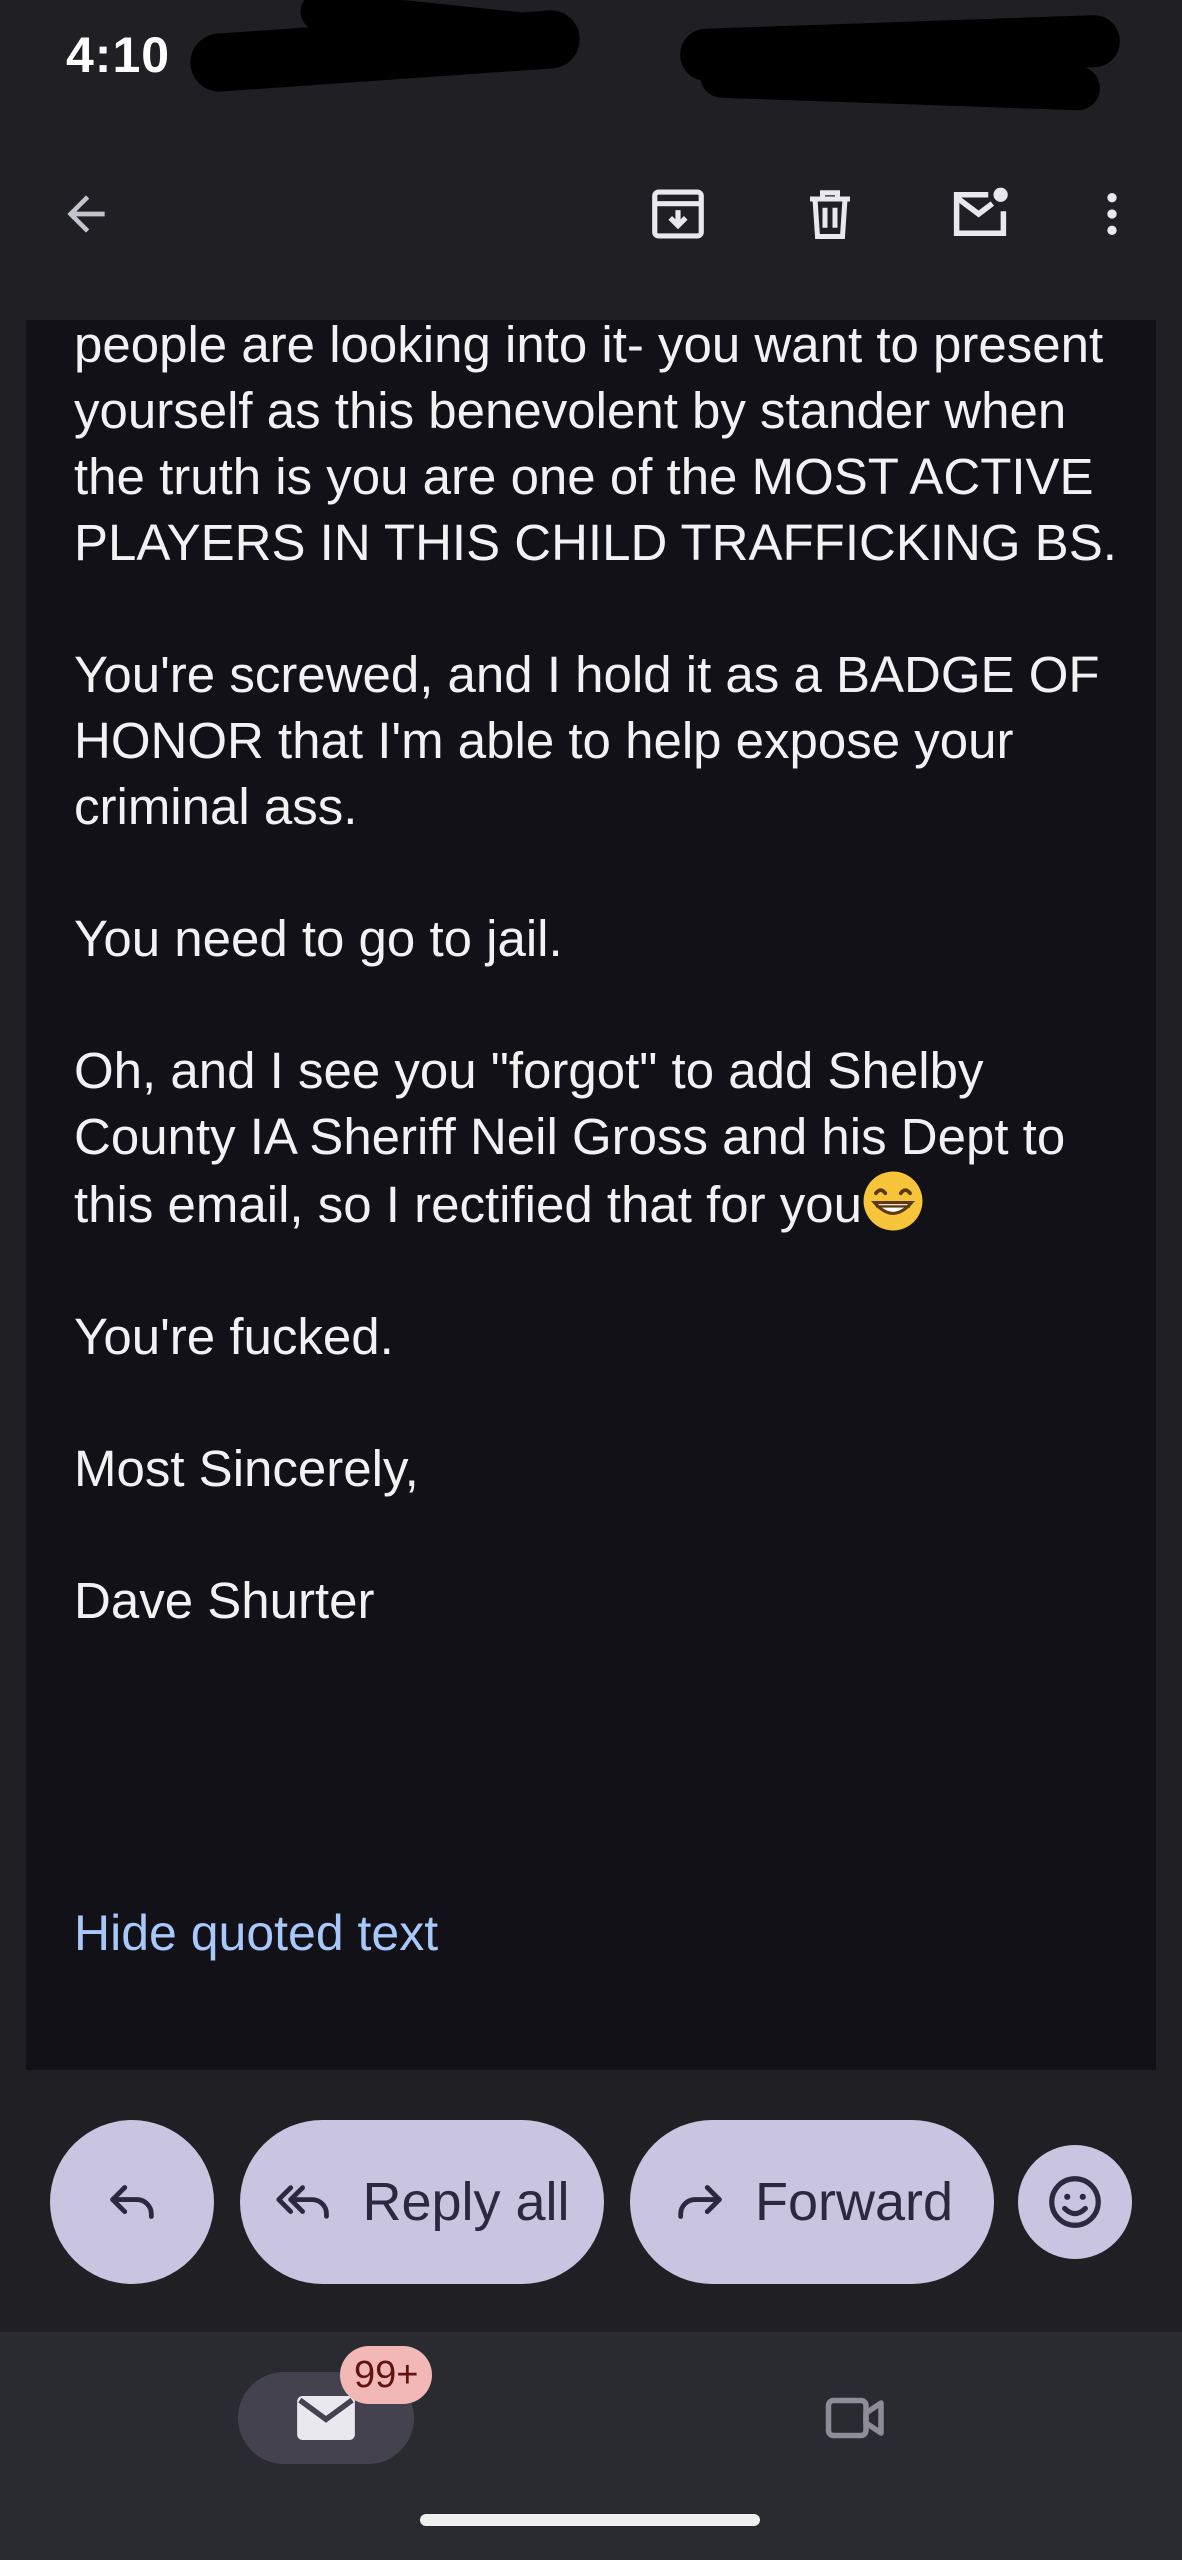 The width and height of the screenshot is (1182, 2560). Describe the element at coordinates (1112, 214) in the screenshot. I see `more-vert-icon` at that location.